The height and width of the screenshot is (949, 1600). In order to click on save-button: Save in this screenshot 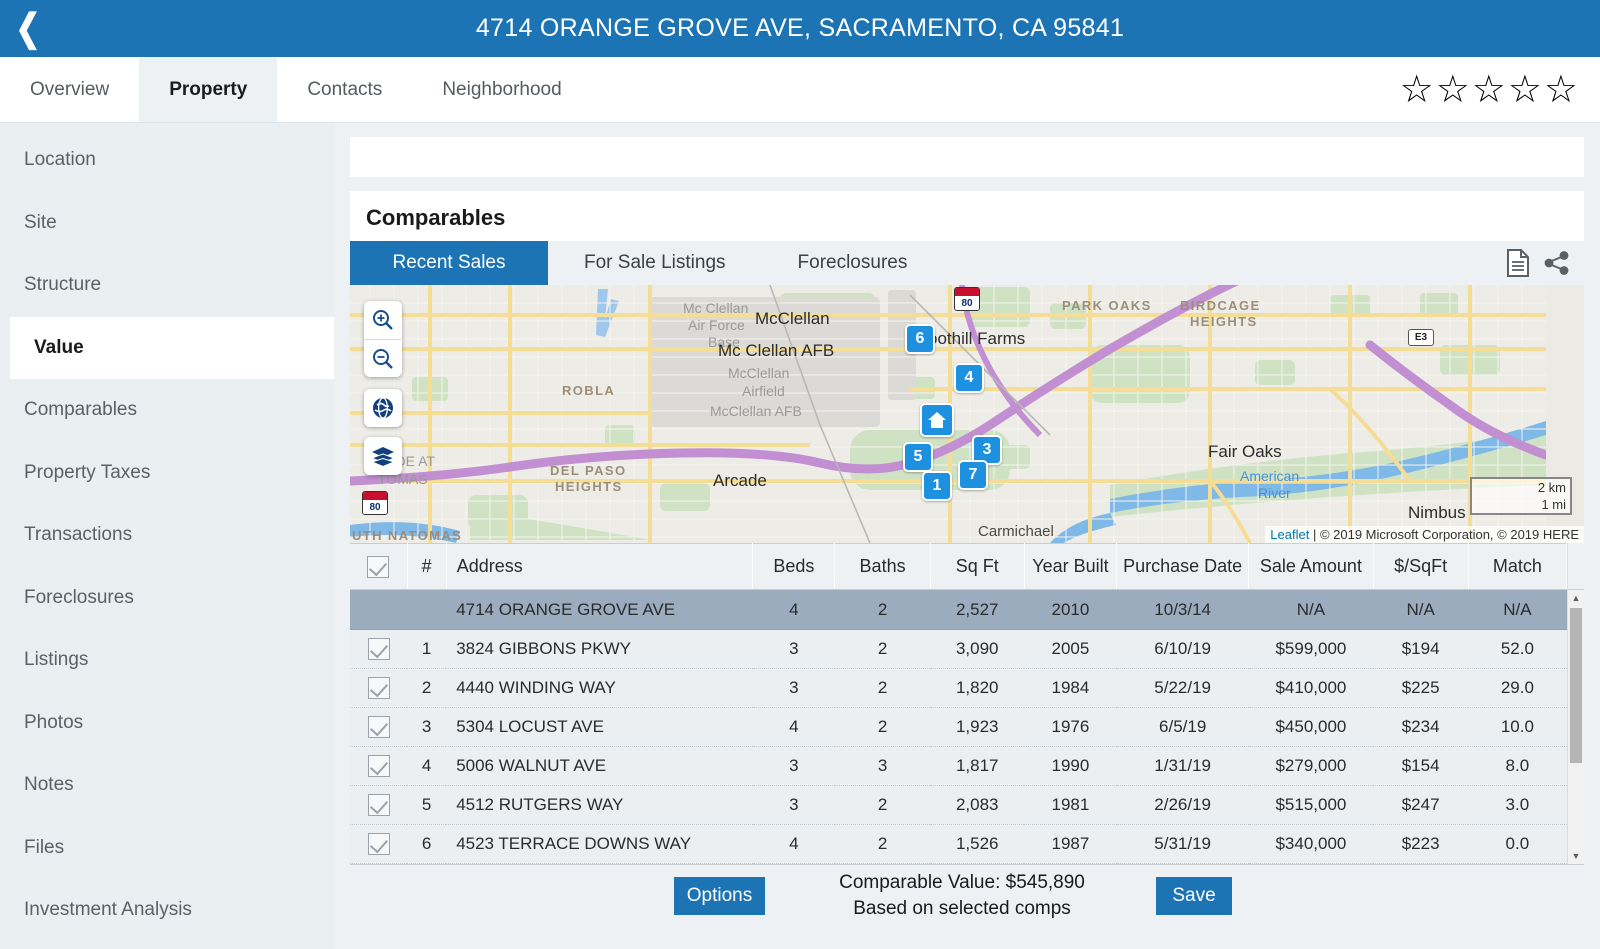, I will do `click(1194, 895)`.